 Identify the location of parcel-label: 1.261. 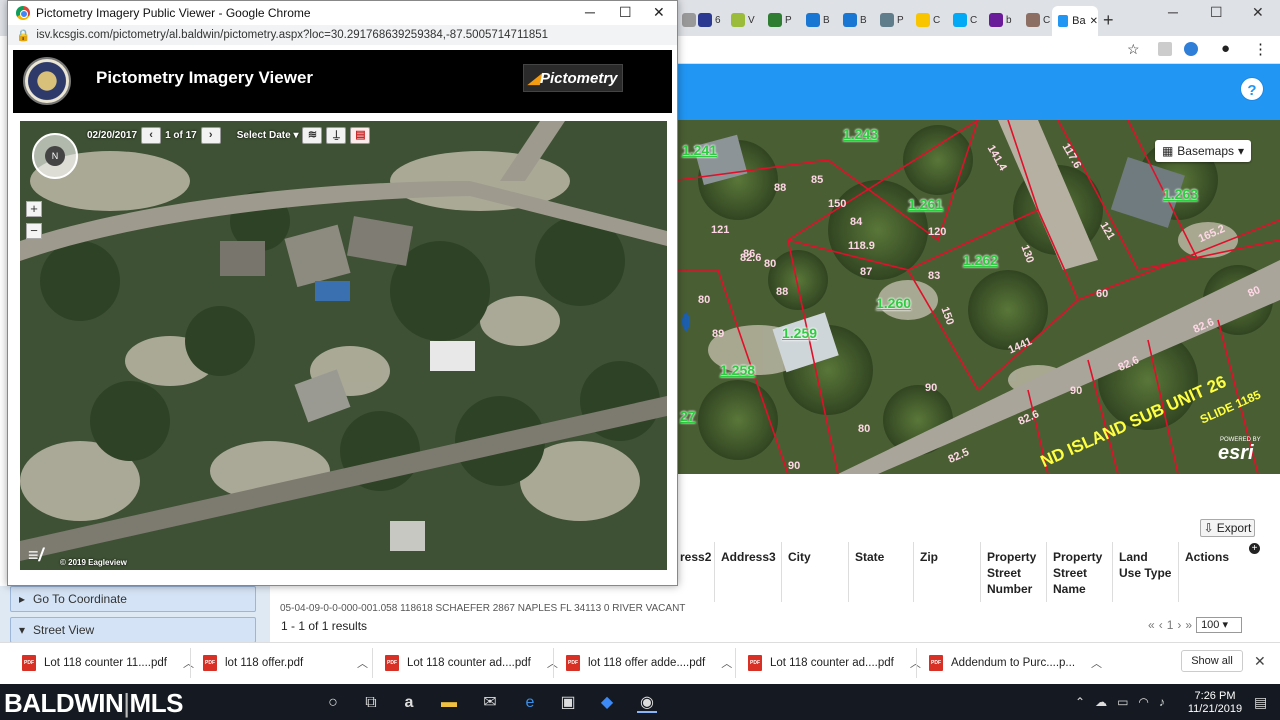
(925, 204).